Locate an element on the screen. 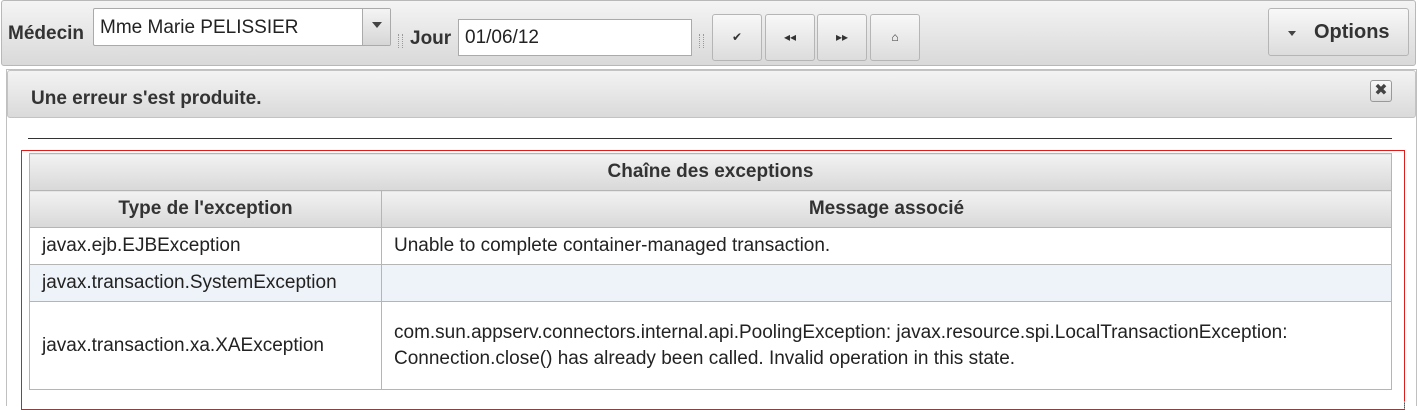 This screenshot has height=410, width=1417. exception-message-cell is located at coordinates (886, 283).